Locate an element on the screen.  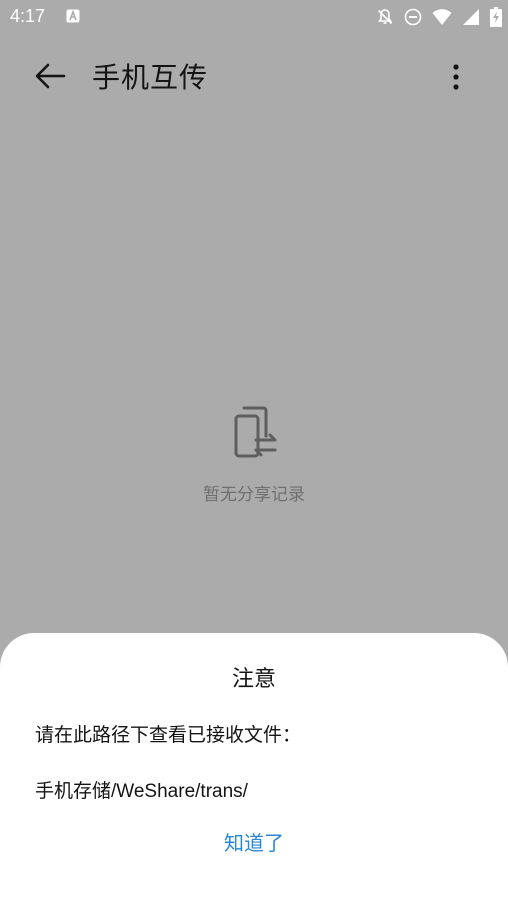
got-it-button: 知道了 is located at coordinates (254, 843).